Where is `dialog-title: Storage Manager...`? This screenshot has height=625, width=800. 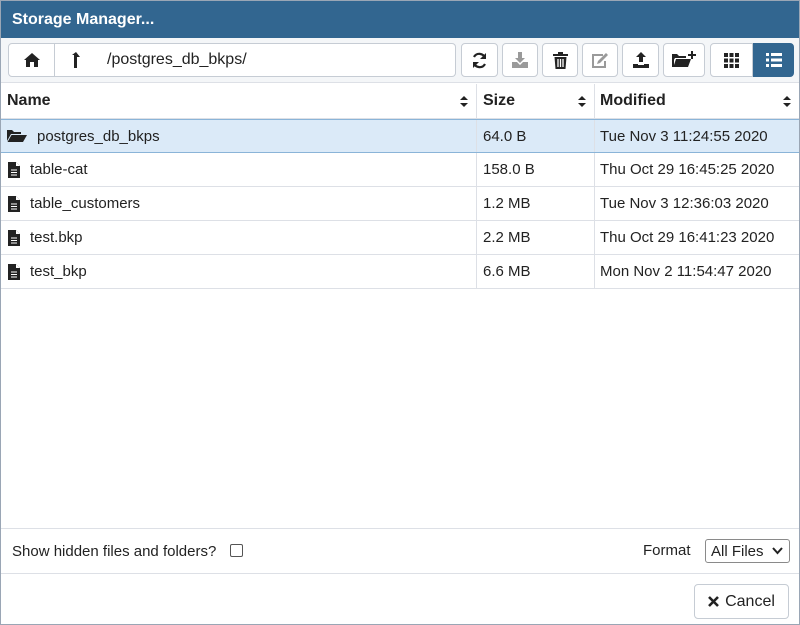 dialog-title: Storage Manager... is located at coordinates (400, 19).